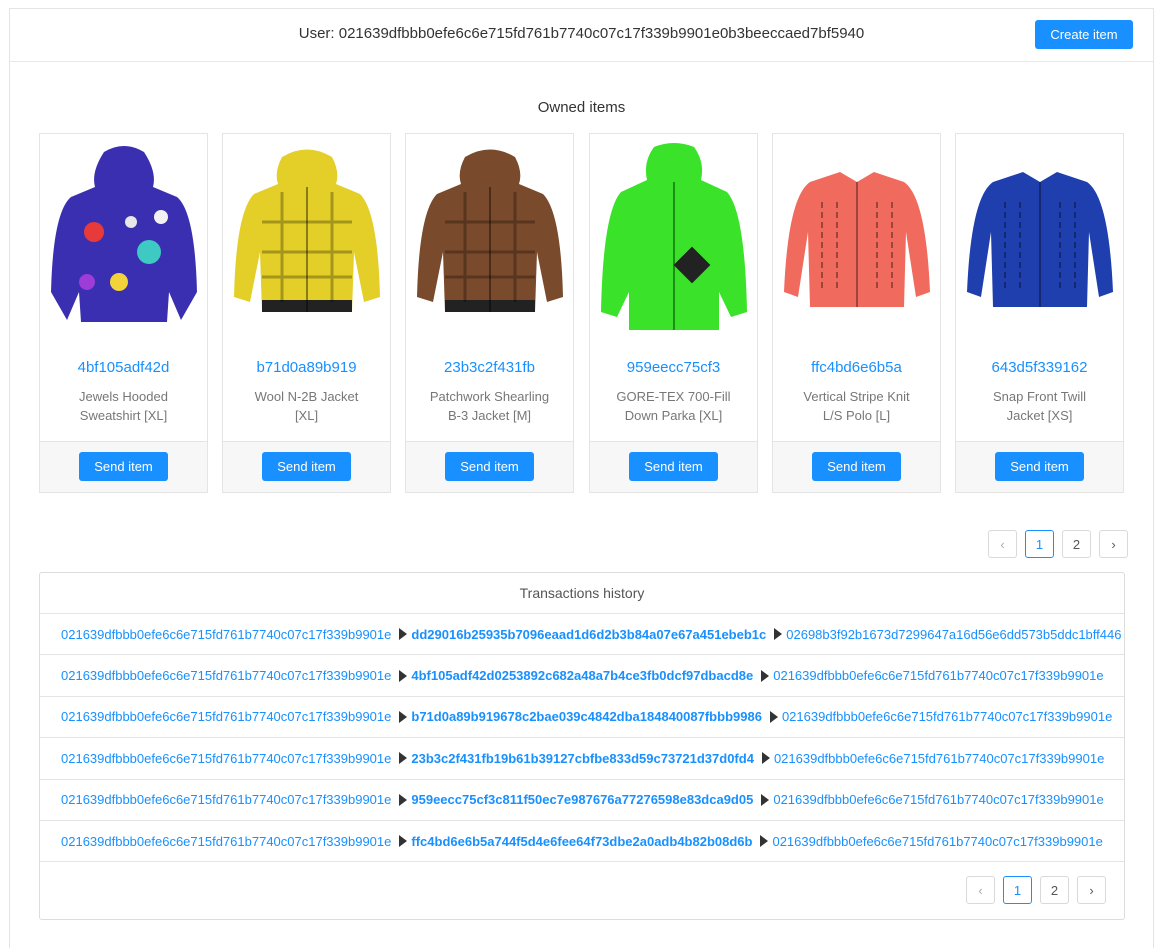  I want to click on prev-page-button: ‹, so click(1002, 544).